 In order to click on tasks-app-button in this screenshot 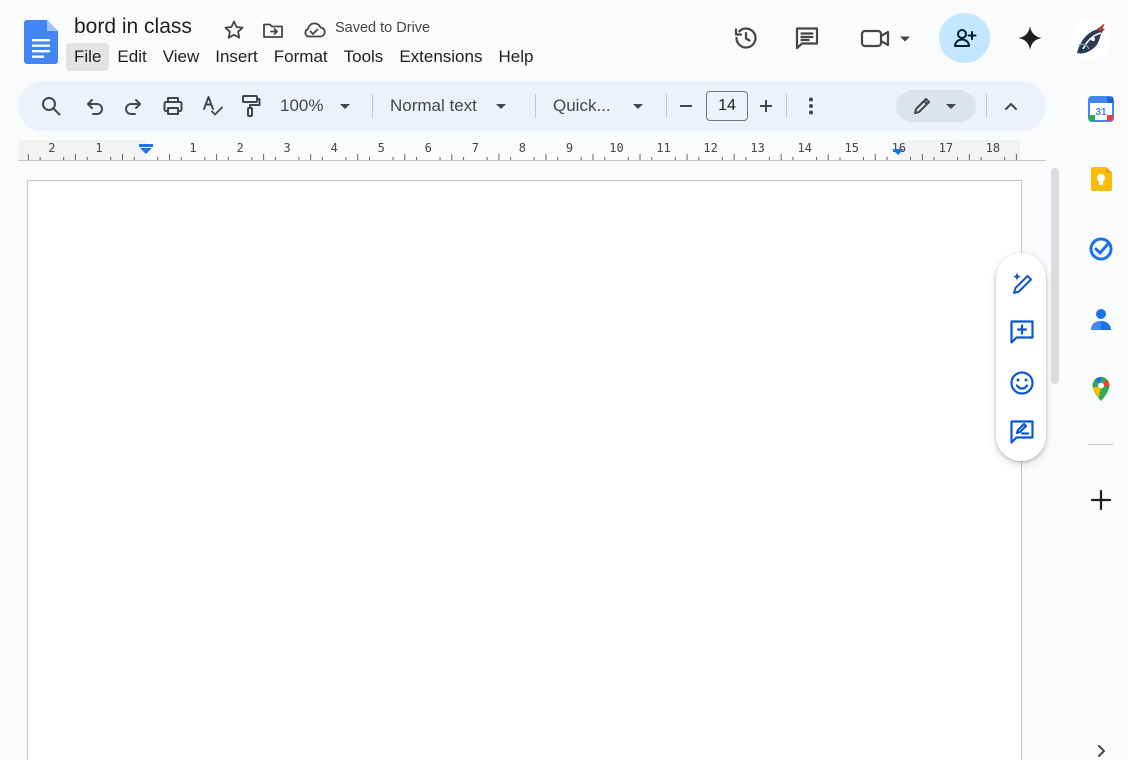, I will do `click(1101, 249)`.